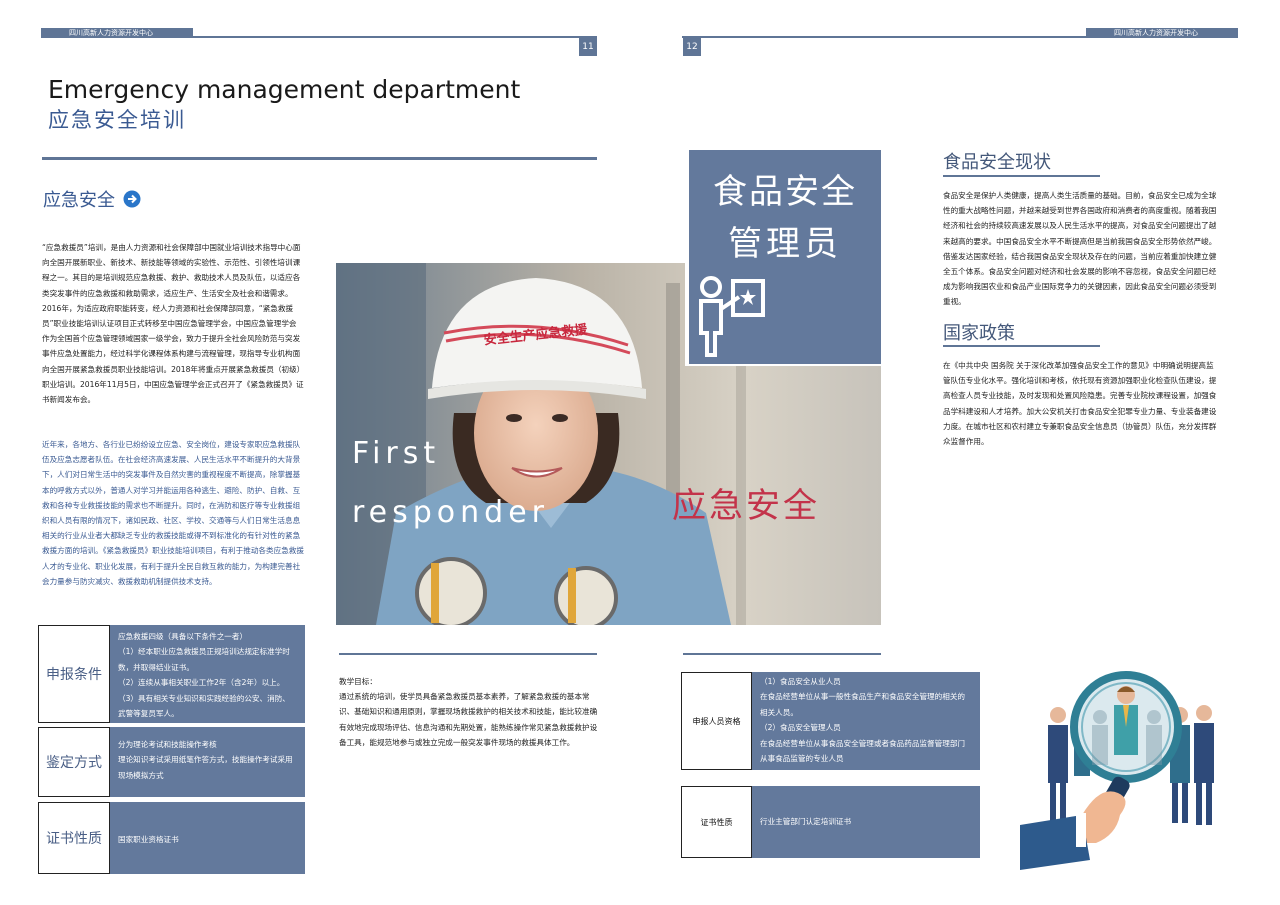  Describe the element at coordinates (692, 47) in the screenshot. I see `page-number-right: 12` at that location.